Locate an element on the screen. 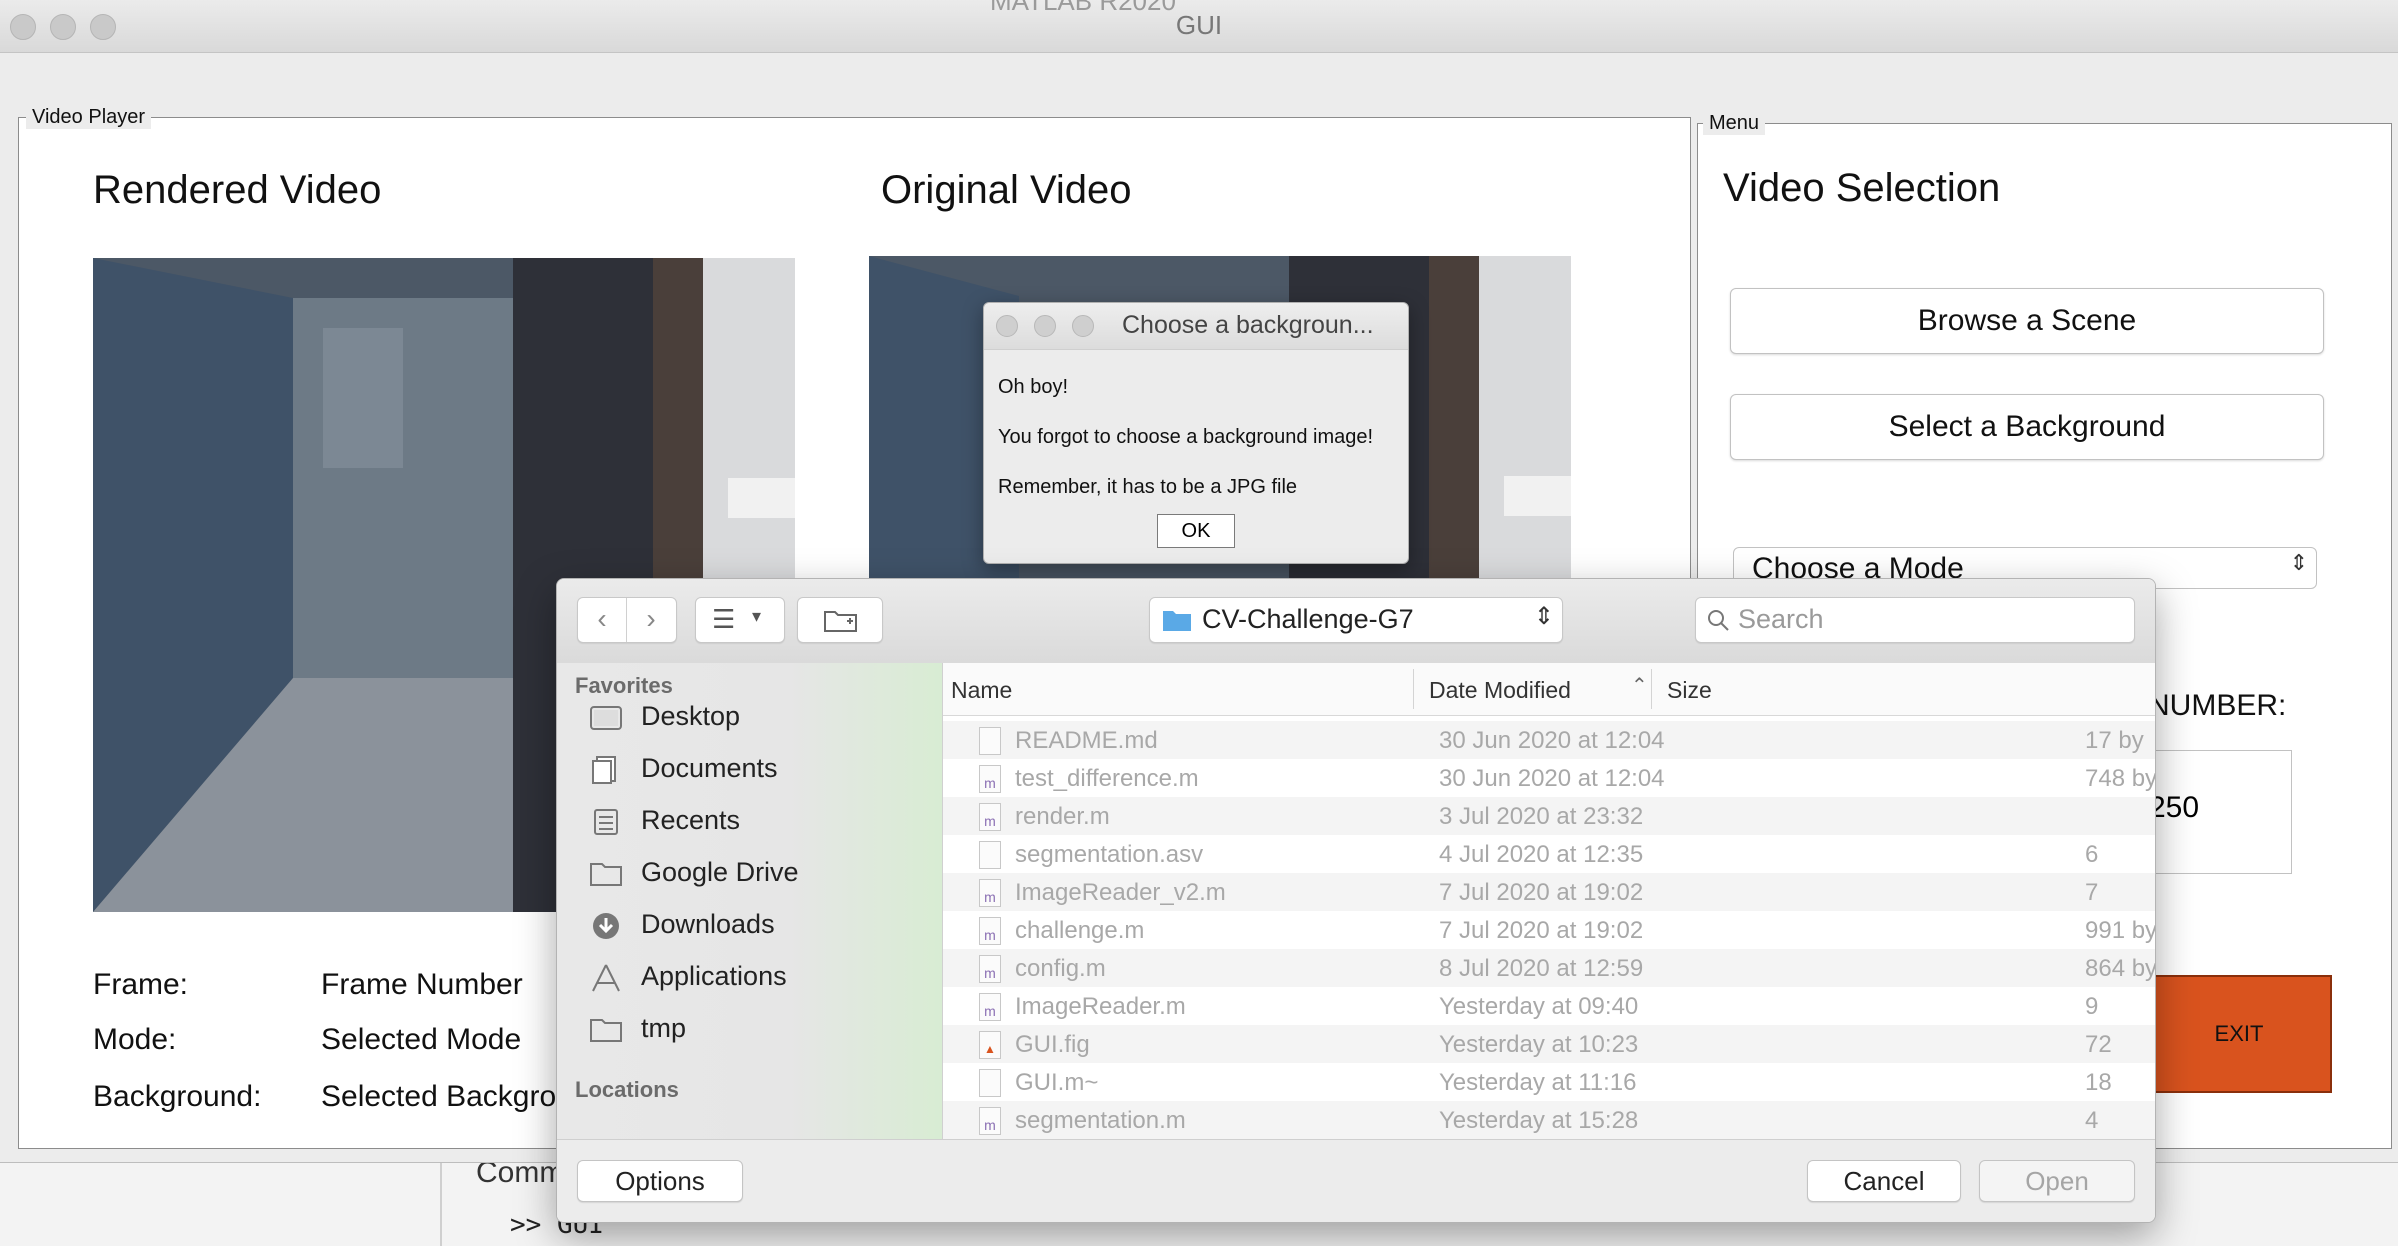 This screenshot has width=2398, height=1246. view-mode-button: ☰ ▾ is located at coordinates (740, 620).